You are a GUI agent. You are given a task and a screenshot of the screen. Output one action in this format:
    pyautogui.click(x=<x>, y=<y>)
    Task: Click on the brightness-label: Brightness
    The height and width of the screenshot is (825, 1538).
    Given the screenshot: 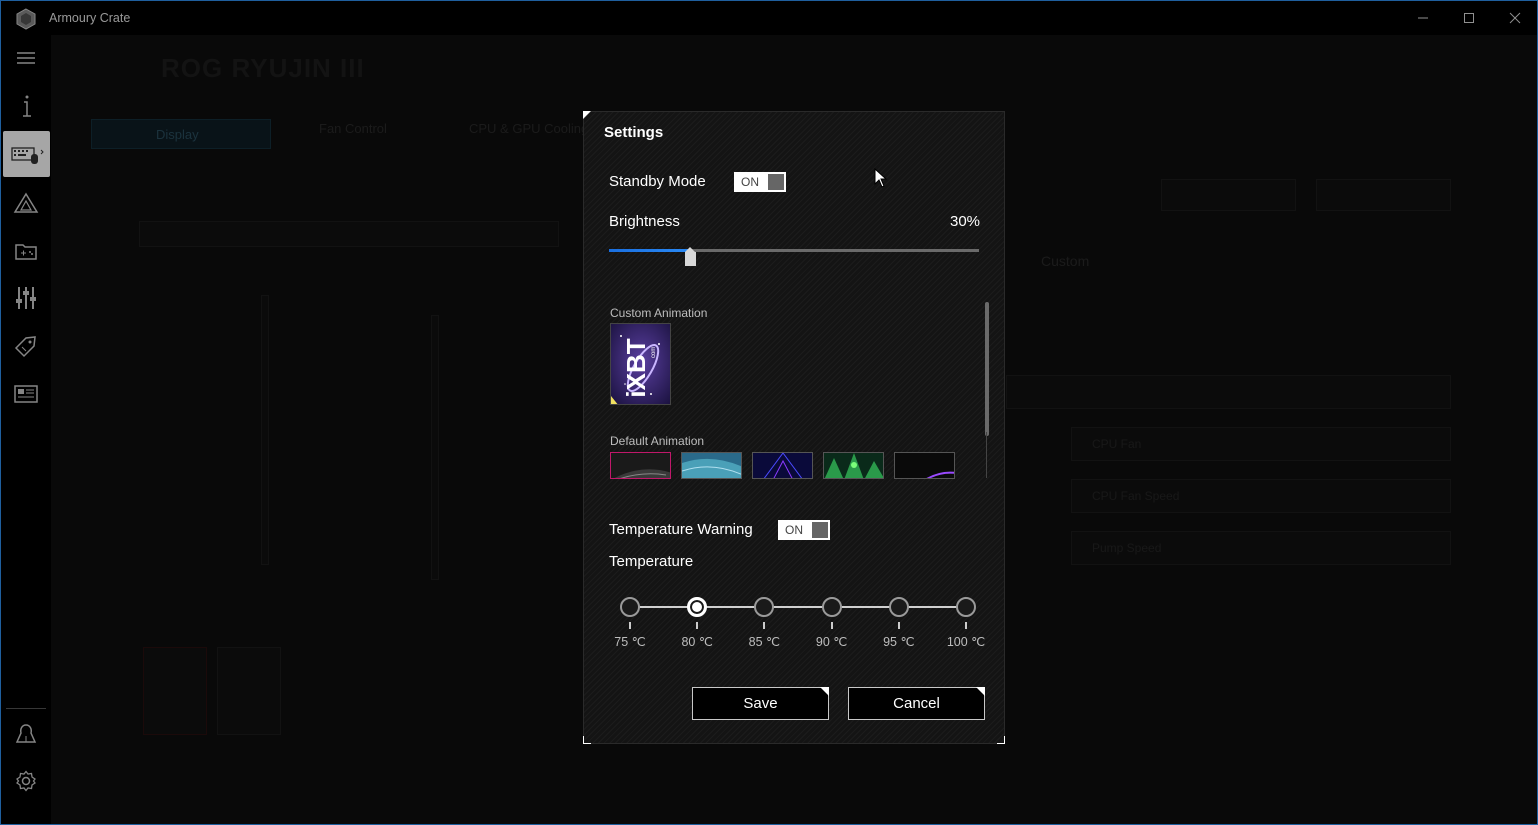 What is the action you would take?
    pyautogui.click(x=644, y=221)
    